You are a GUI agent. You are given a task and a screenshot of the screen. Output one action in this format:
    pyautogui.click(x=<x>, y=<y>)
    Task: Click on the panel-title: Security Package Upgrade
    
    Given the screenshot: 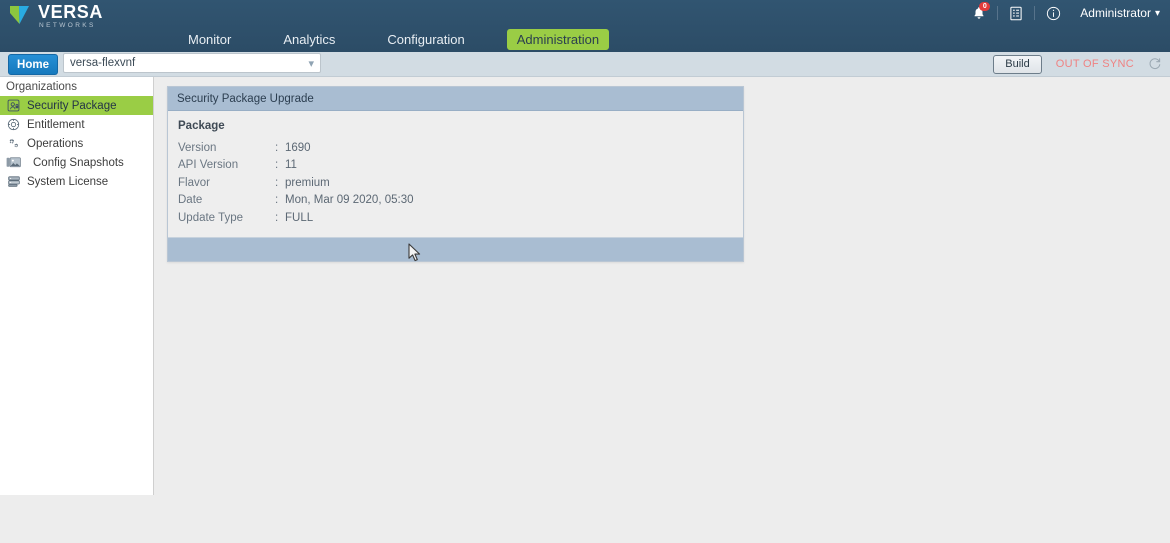 What is the action you would take?
    pyautogui.click(x=455, y=99)
    